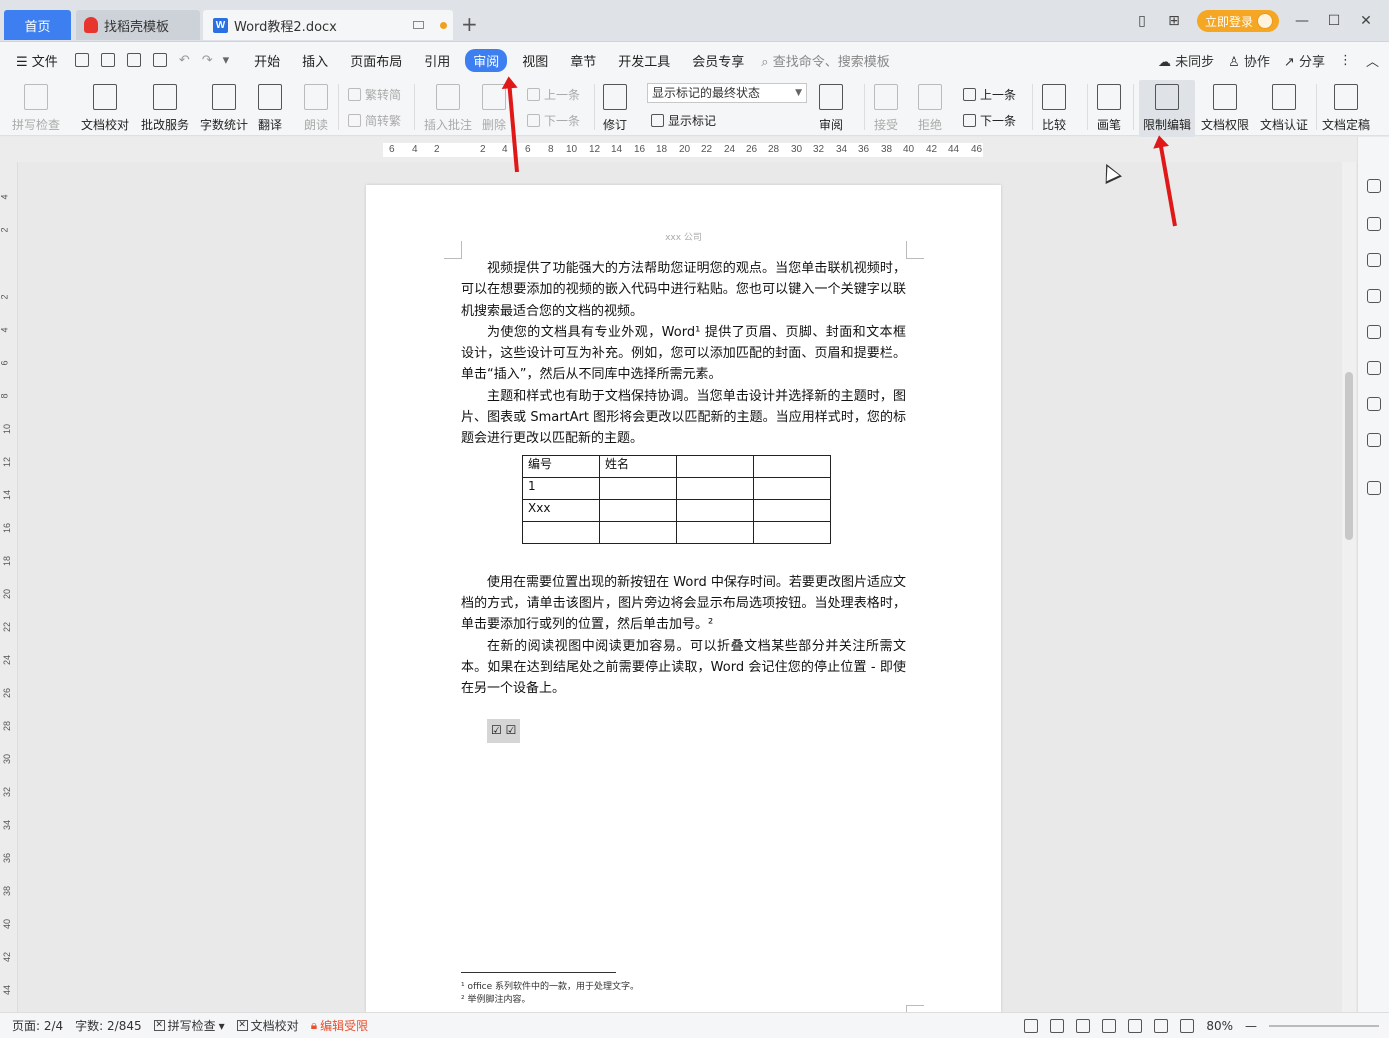 The height and width of the screenshot is (1038, 1389). Describe the element at coordinates (1225, 106) in the screenshot. I see `doc-permission-button: 文档权限` at that location.